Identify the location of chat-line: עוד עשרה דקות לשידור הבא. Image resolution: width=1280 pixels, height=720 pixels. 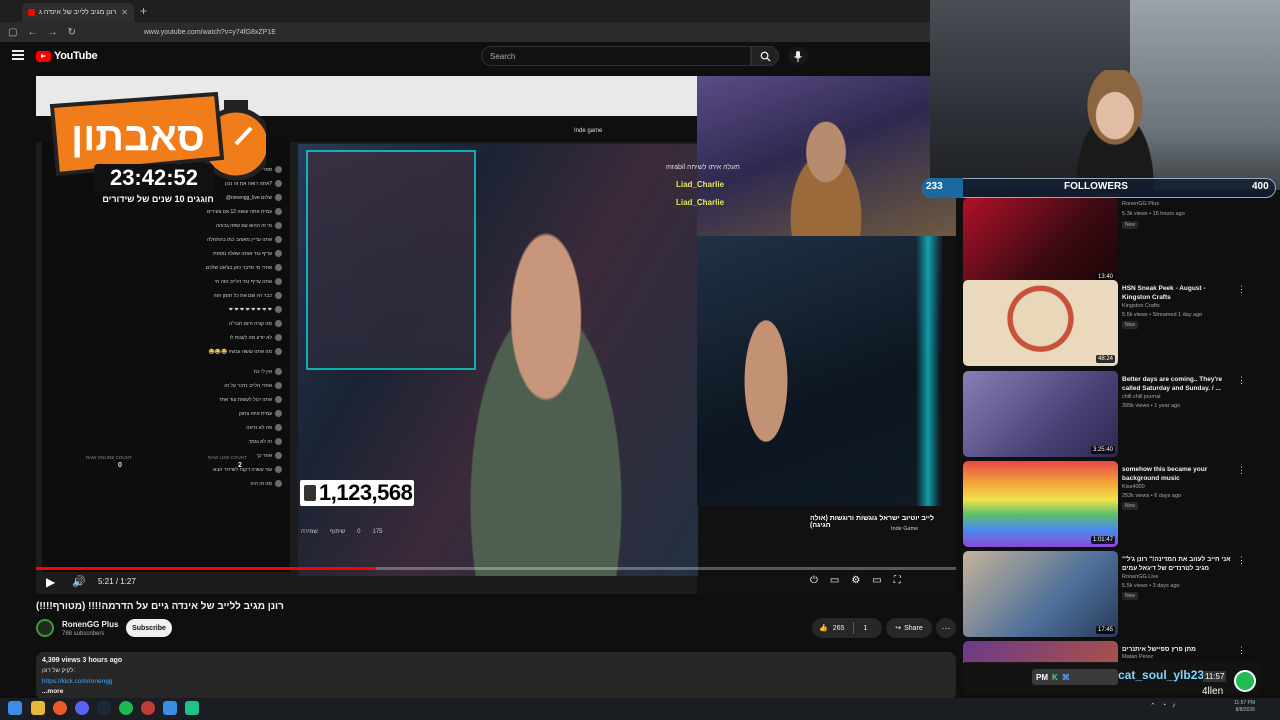
(164, 470).